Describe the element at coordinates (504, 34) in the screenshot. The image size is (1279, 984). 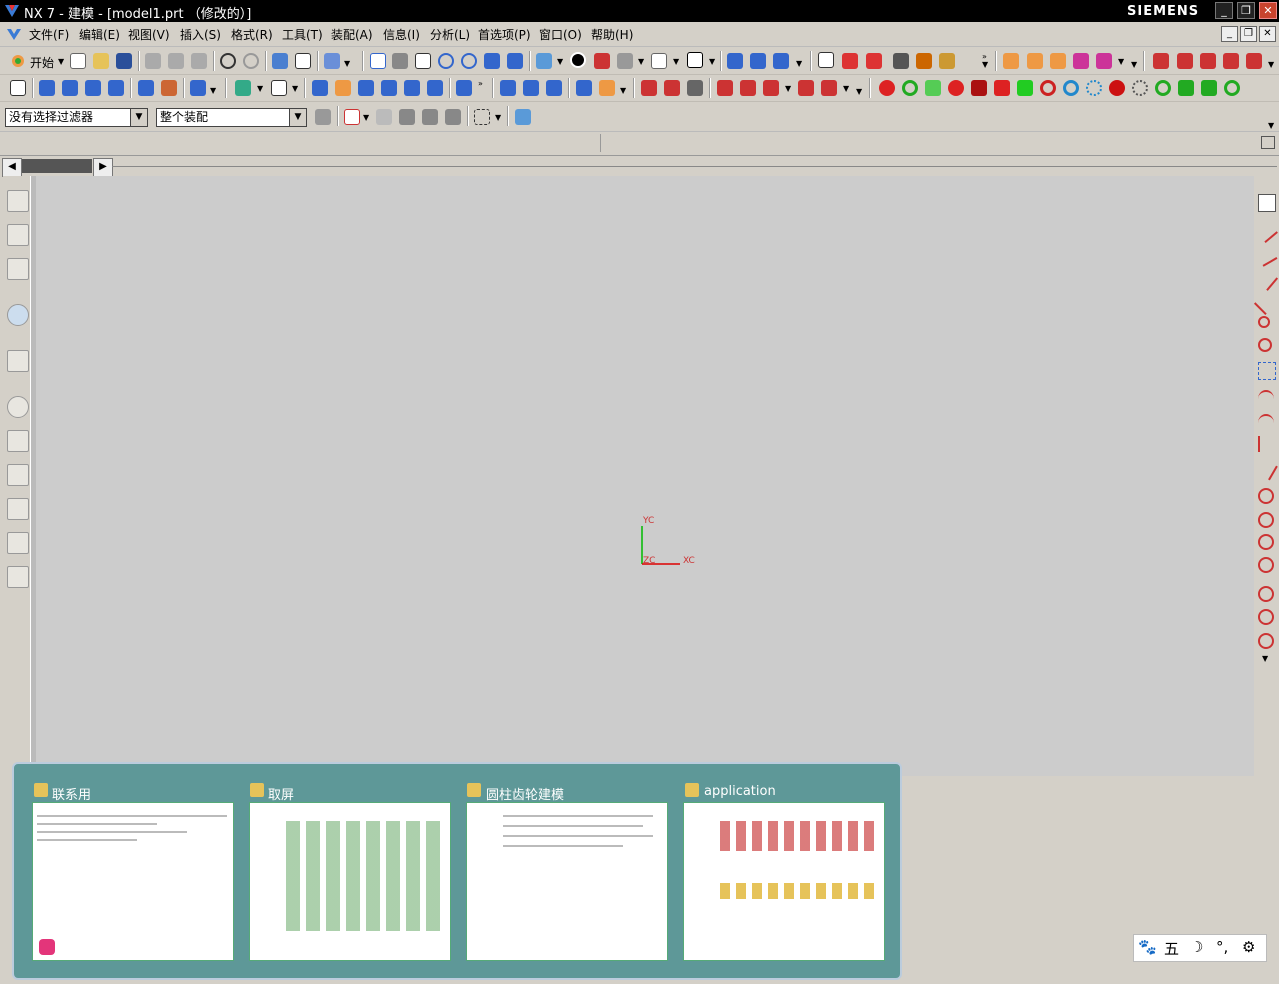
I see `menu-preferences: 首选项(P)` at that location.